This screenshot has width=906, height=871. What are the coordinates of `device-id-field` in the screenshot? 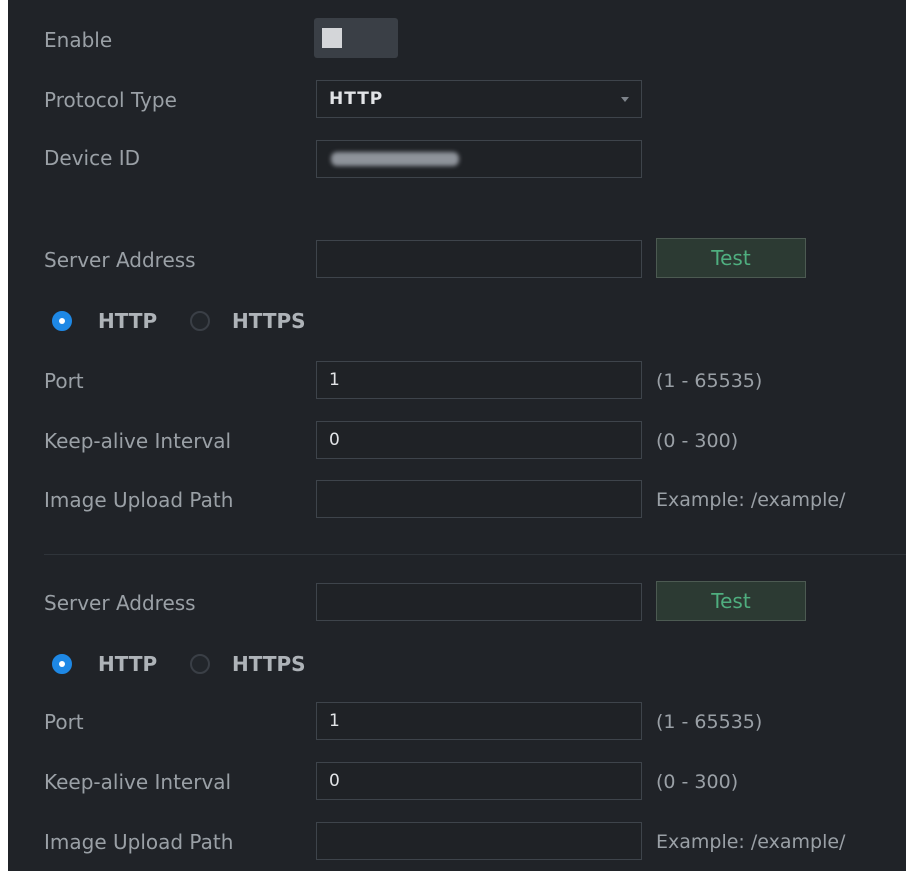 It's located at (479, 159).